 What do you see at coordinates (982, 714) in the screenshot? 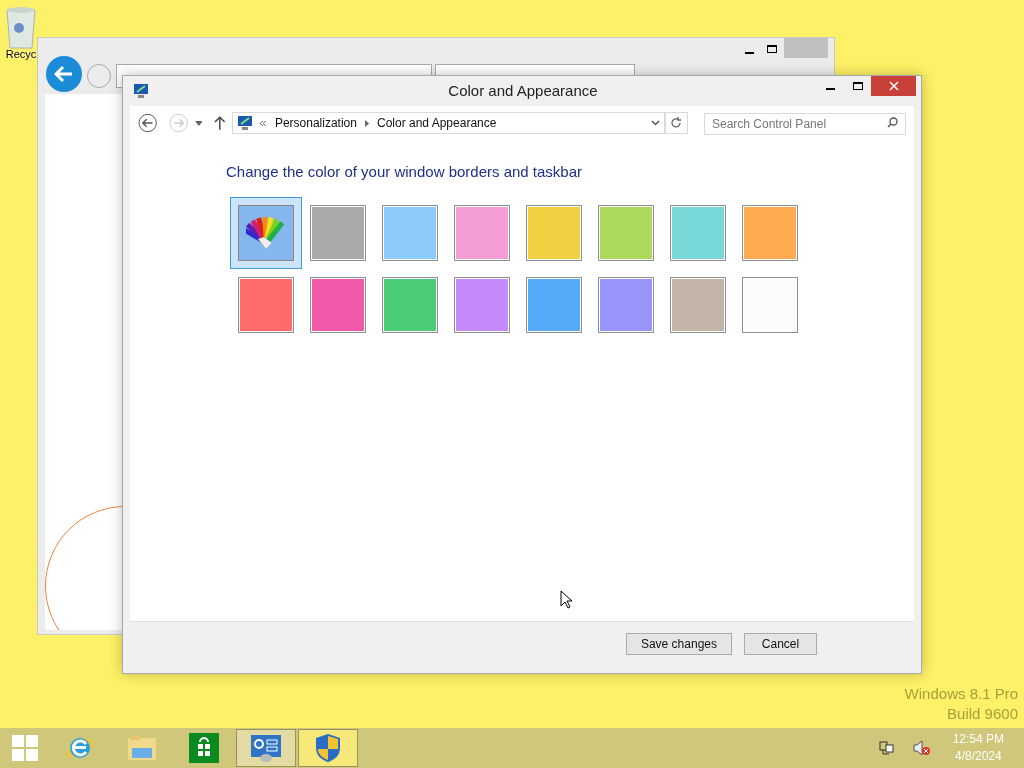
I see `os-watermark: Build 9600` at bounding box center [982, 714].